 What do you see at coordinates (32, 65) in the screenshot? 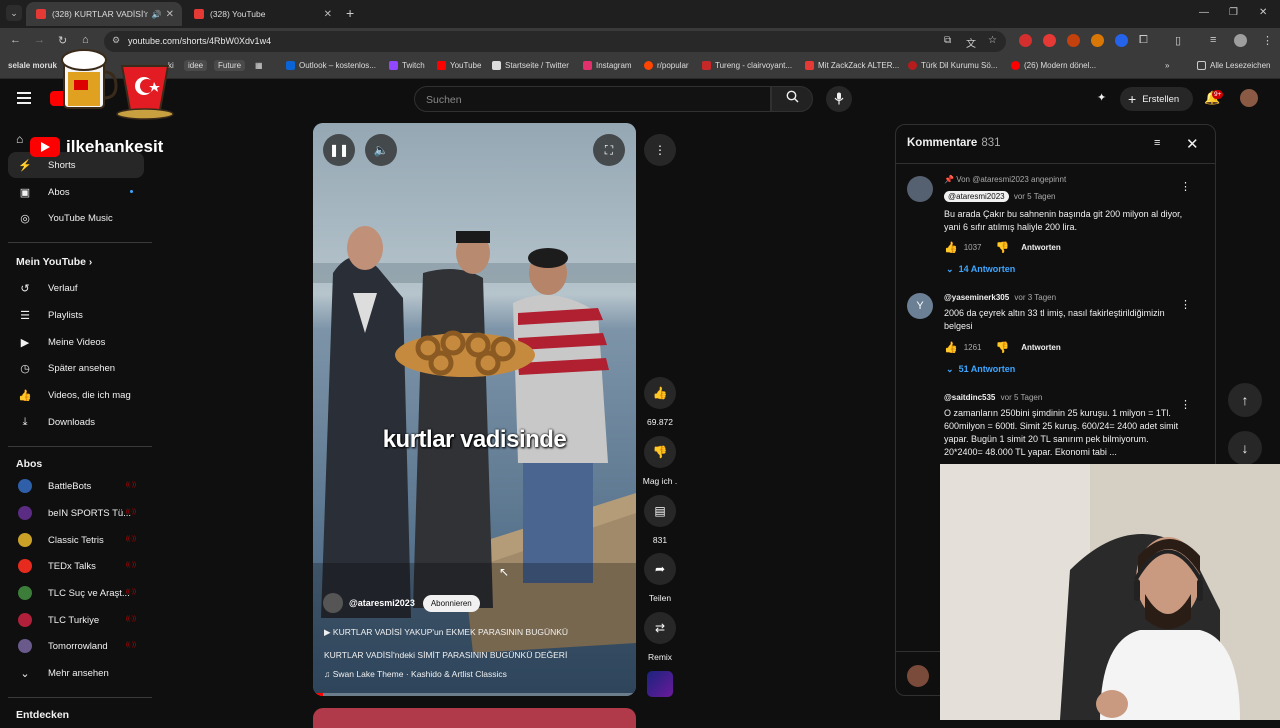
I see `bookmark: selale moruk` at bounding box center [32, 65].